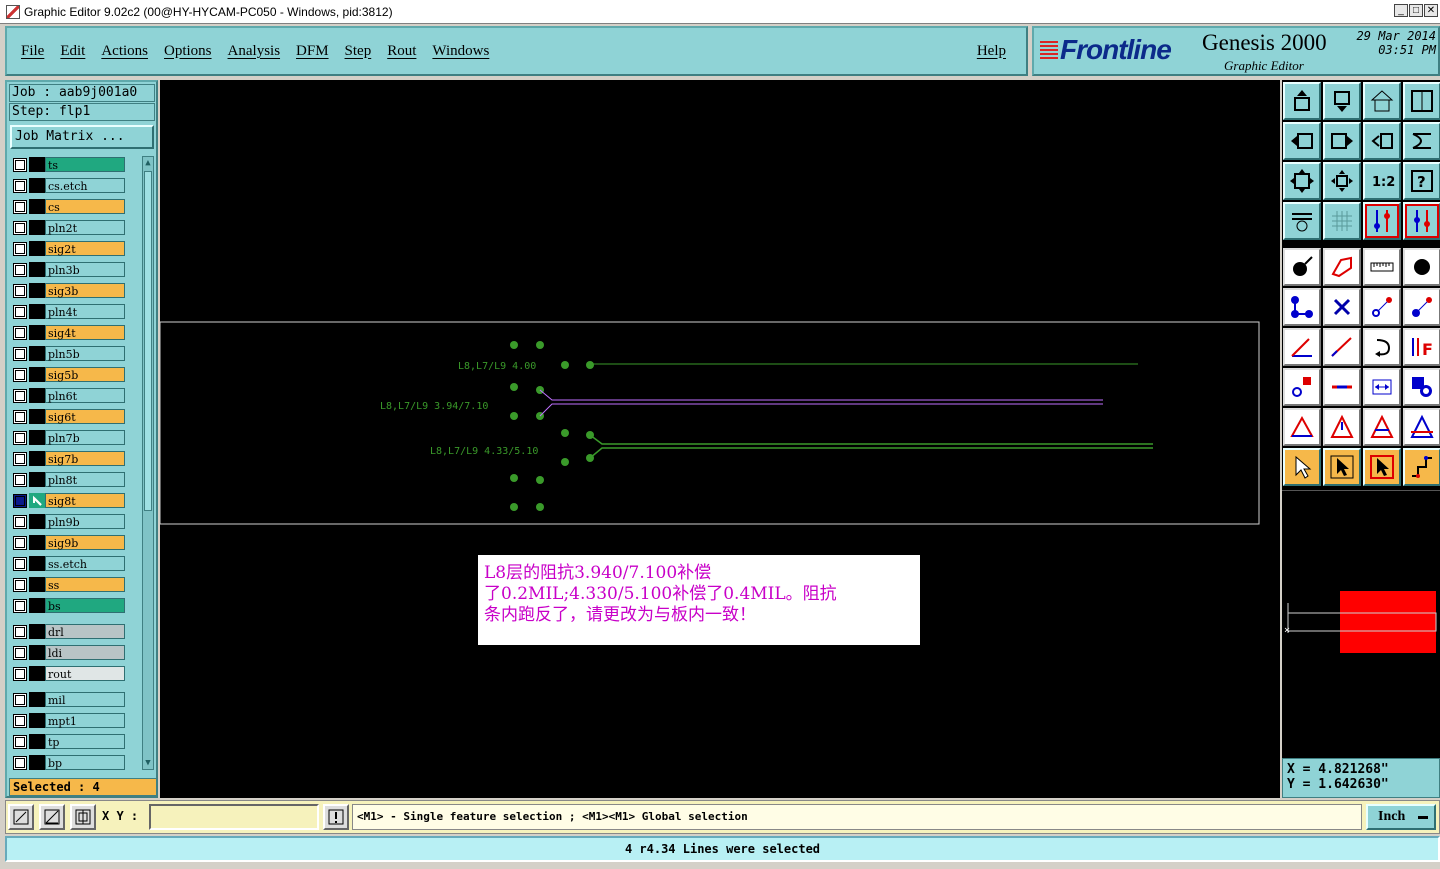 Image resolution: width=1440 pixels, height=869 pixels. I want to click on zoom-fit-button, so click(1302, 181).